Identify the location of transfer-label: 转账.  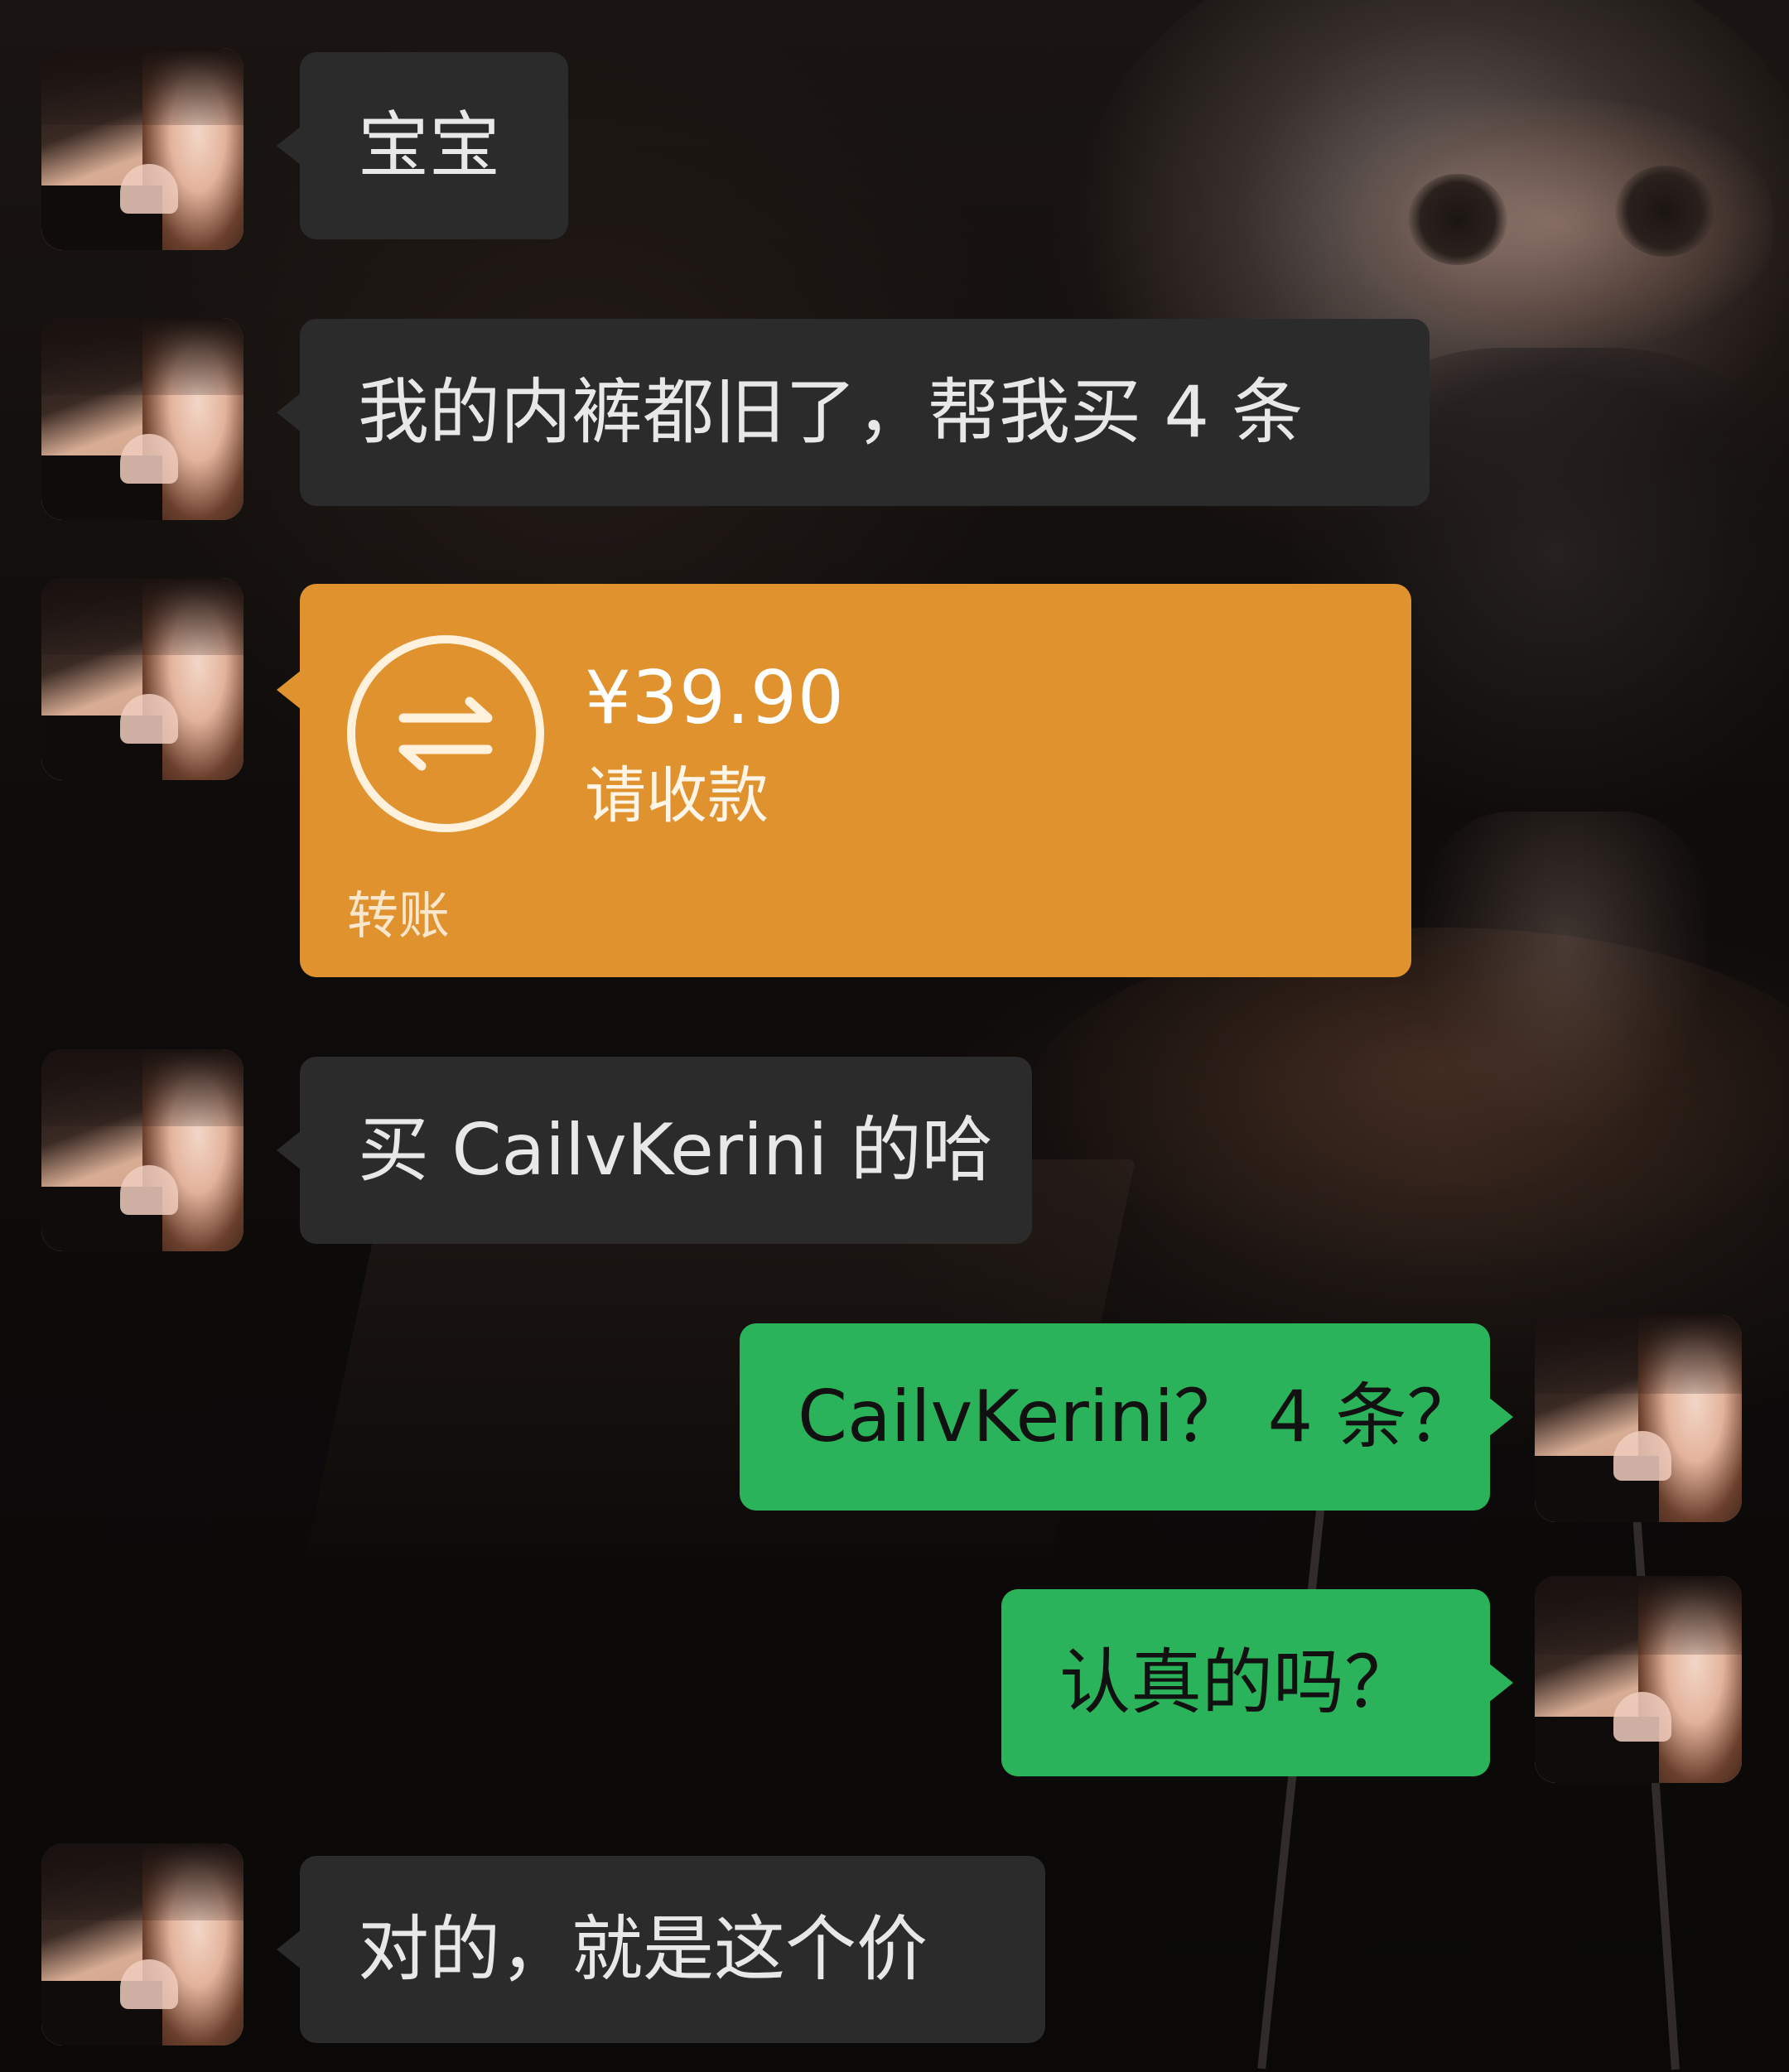
(399, 916).